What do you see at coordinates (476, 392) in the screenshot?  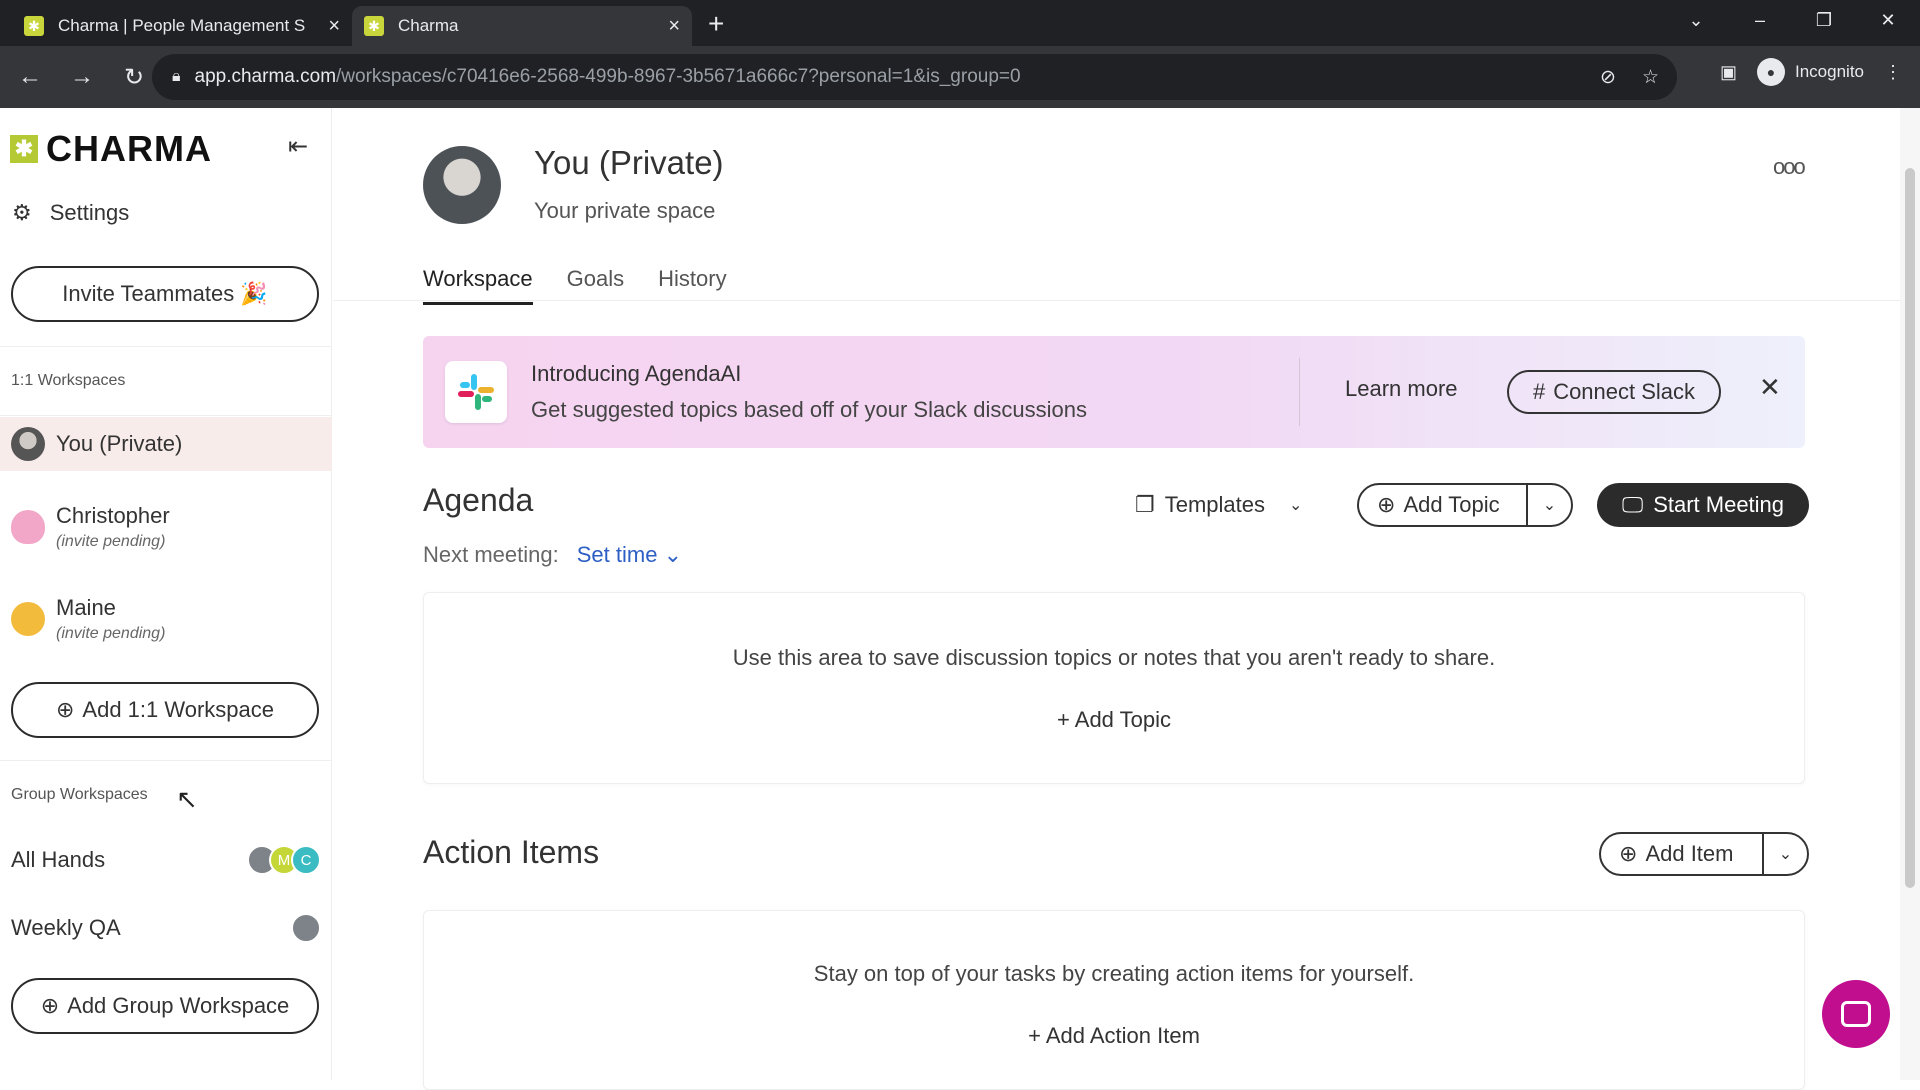 I see `slack-logo-icon` at bounding box center [476, 392].